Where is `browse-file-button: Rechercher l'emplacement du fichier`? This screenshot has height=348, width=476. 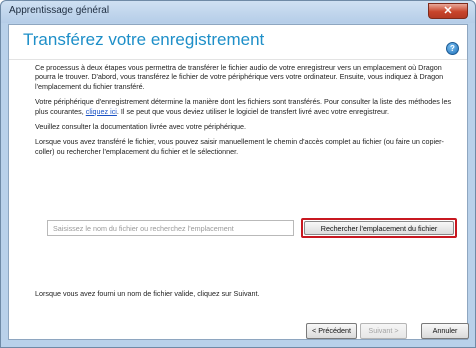 browse-file-button: Rechercher l'emplacement du fichier is located at coordinates (379, 228).